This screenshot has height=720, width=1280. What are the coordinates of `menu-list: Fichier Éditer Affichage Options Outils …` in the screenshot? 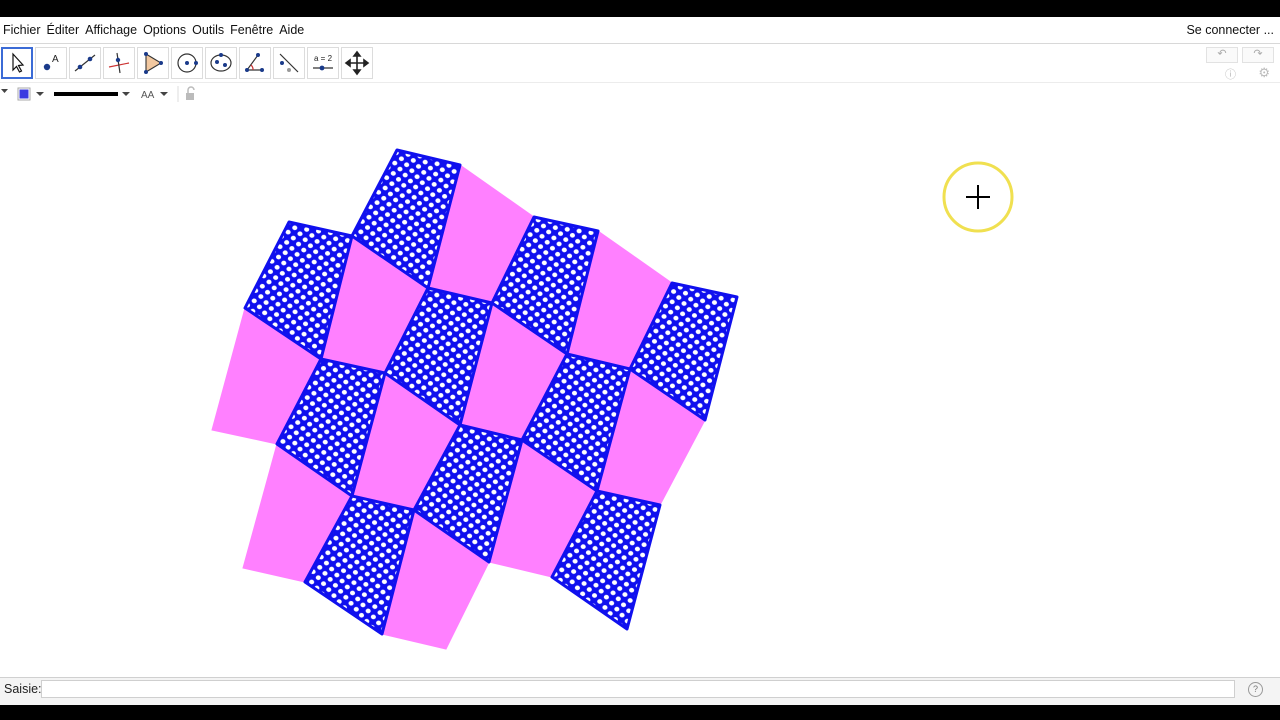 It's located at (153, 30).